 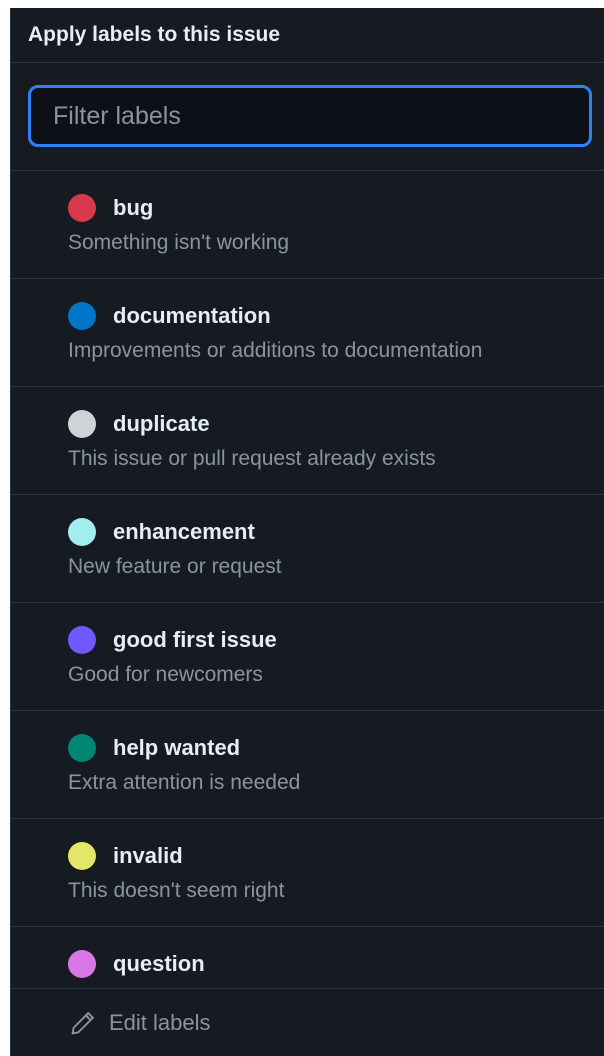 What do you see at coordinates (307, 35) in the screenshot?
I see `dropdown-header: Apply labels to this issue` at bounding box center [307, 35].